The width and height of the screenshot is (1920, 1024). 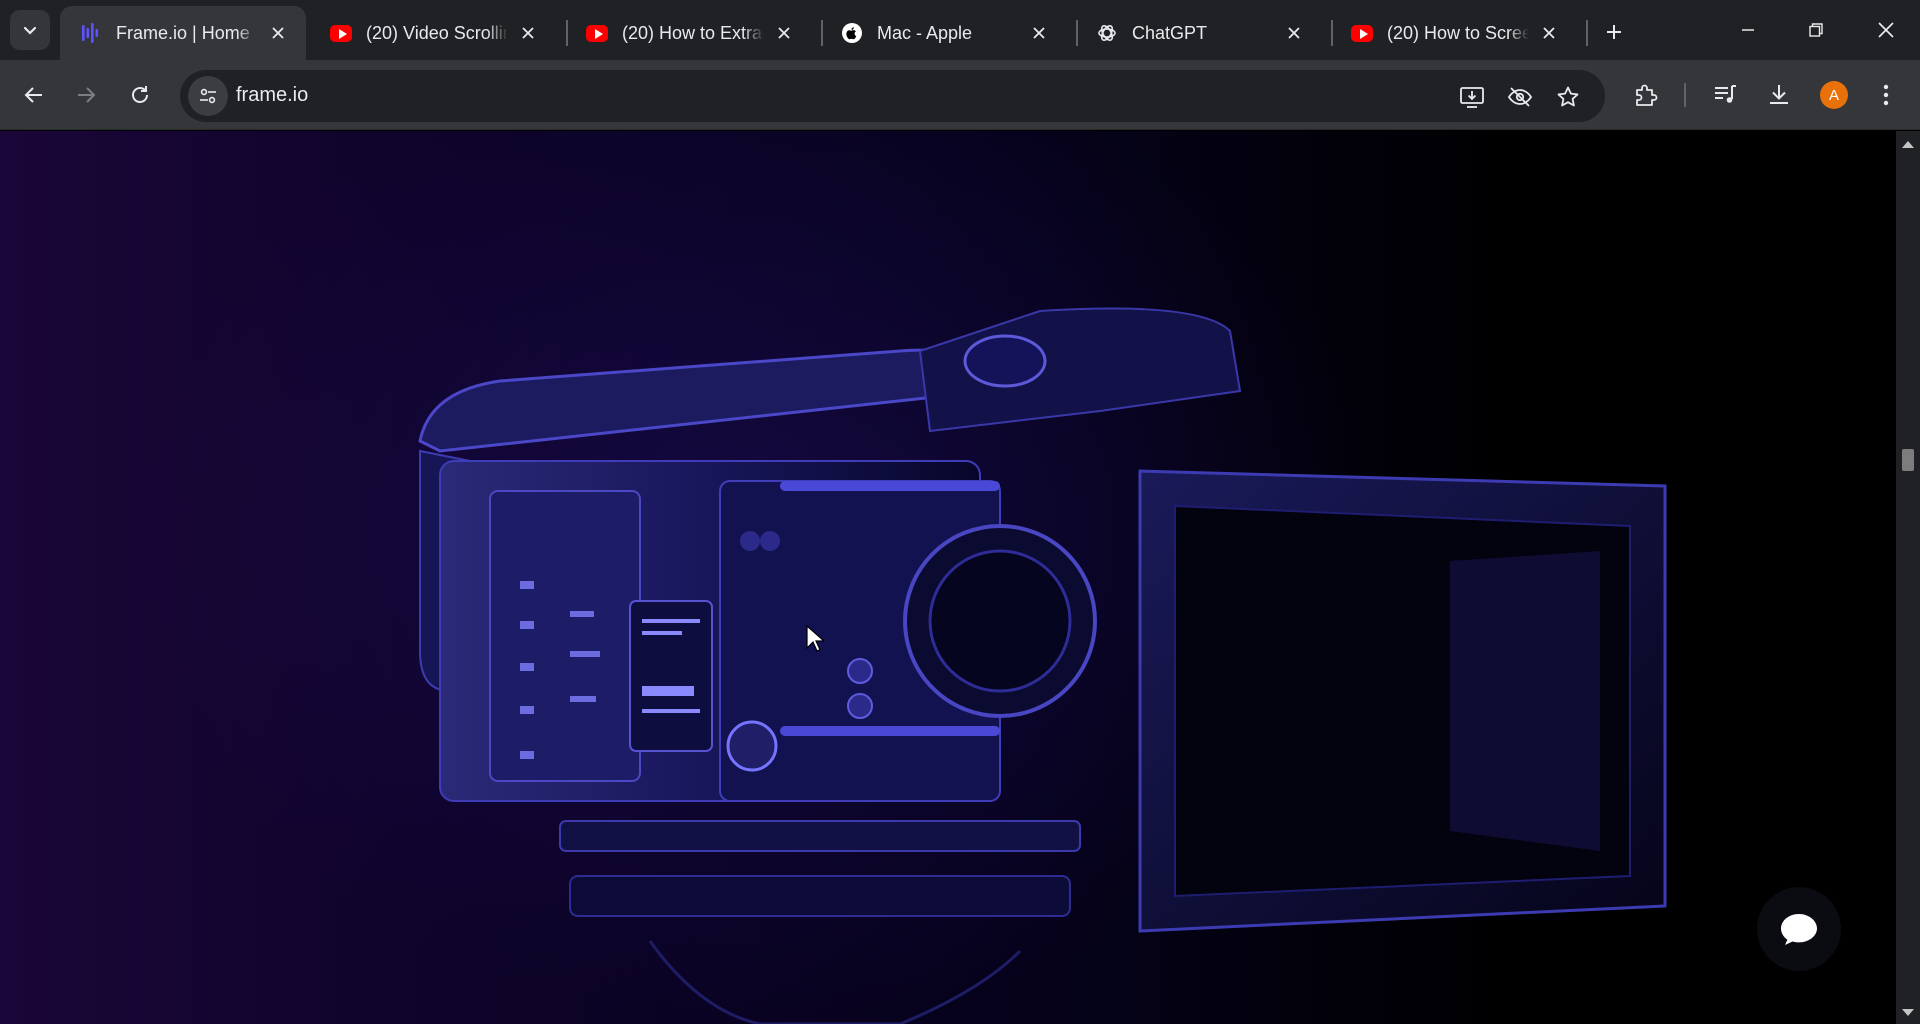 I want to click on restore-icon, so click(x=1816, y=30).